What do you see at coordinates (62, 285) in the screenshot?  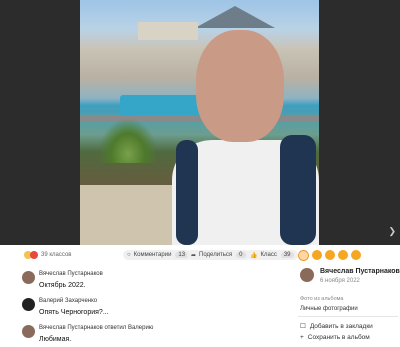 I see `comment-text: Октябрь 2022.` at bounding box center [62, 285].